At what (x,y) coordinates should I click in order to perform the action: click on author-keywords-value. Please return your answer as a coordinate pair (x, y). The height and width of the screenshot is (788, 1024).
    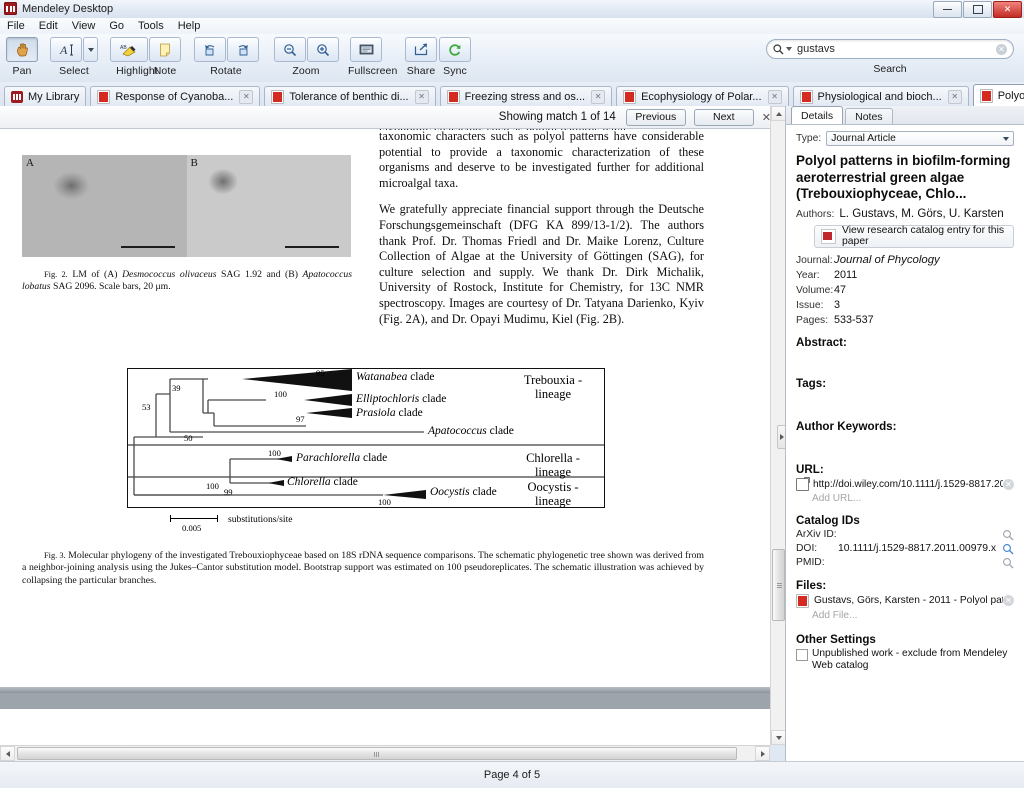
    Looking at the image, I should click on (905, 444).